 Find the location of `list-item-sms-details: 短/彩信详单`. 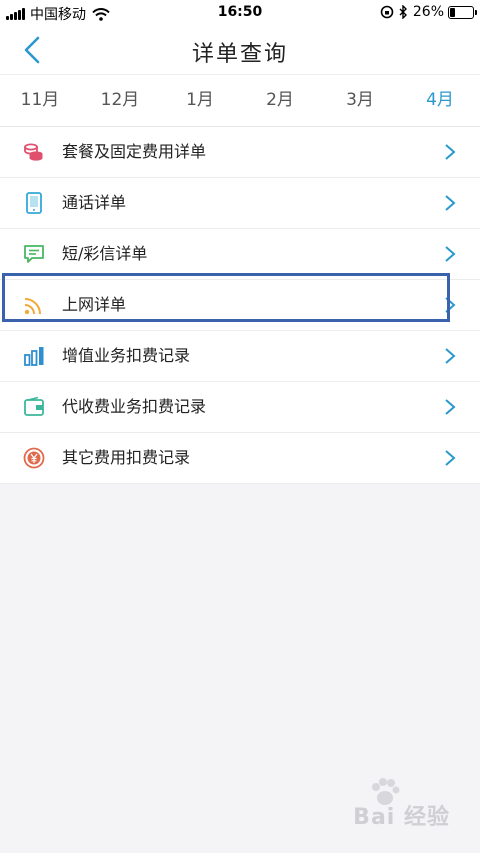

list-item-sms-details: 短/彩信详单 is located at coordinates (240, 254).